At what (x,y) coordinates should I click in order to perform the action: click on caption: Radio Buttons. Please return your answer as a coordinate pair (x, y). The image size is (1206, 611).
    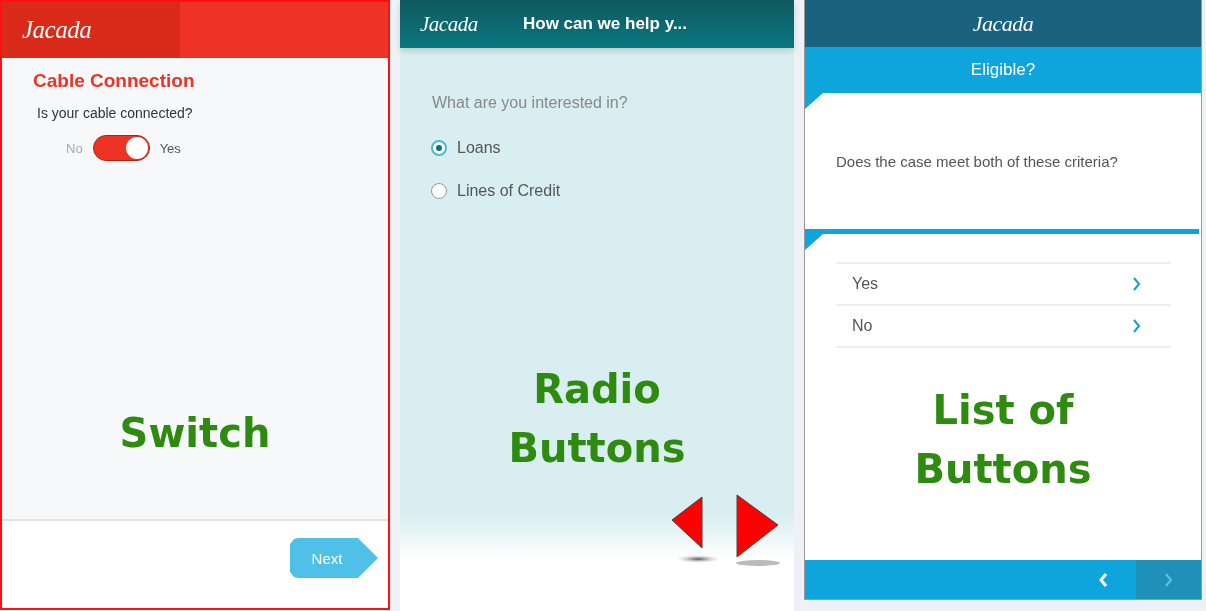
    Looking at the image, I should click on (597, 419).